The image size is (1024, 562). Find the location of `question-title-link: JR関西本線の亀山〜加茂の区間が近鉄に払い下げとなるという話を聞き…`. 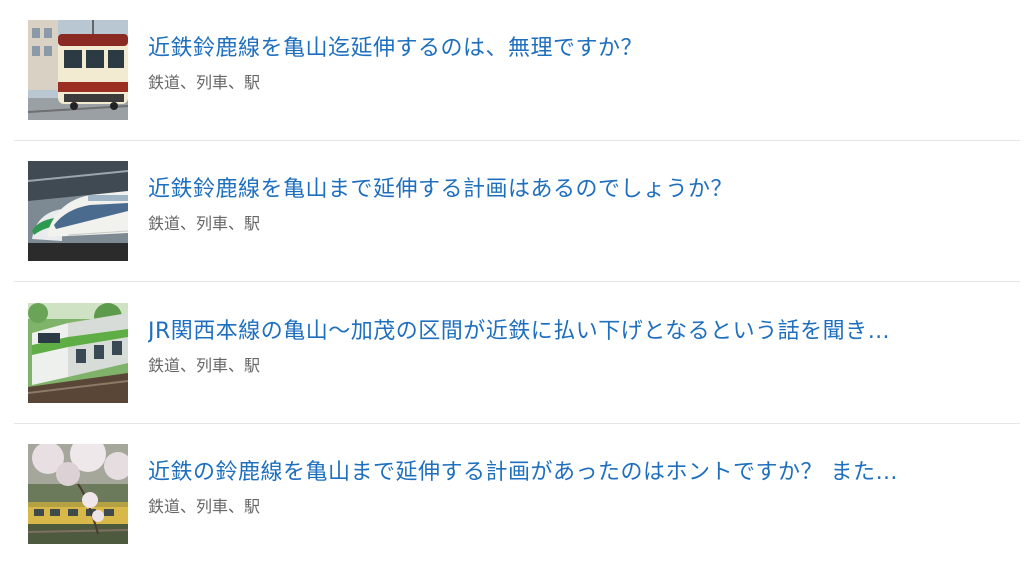

question-title-link: JR関西本線の亀山〜加茂の区間が近鉄に払い下げとなるという話を聞き… is located at coordinates (578, 332).